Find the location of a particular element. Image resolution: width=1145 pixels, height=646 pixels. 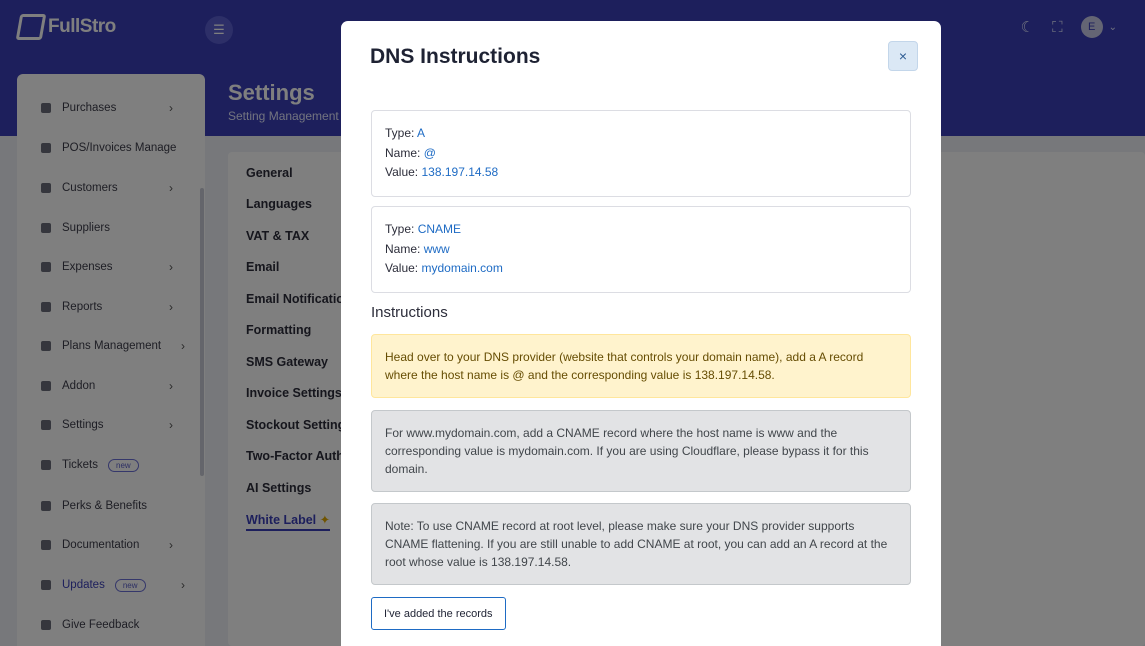

records-added-button: I've added the records is located at coordinates (438, 613).